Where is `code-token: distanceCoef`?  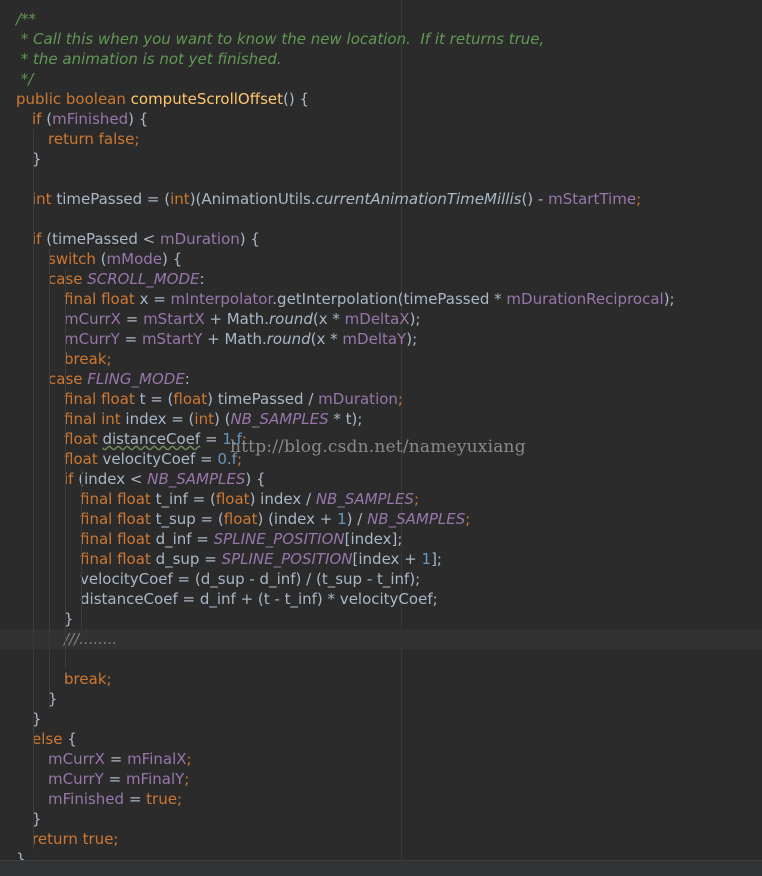 code-token: distanceCoef is located at coordinates (151, 439).